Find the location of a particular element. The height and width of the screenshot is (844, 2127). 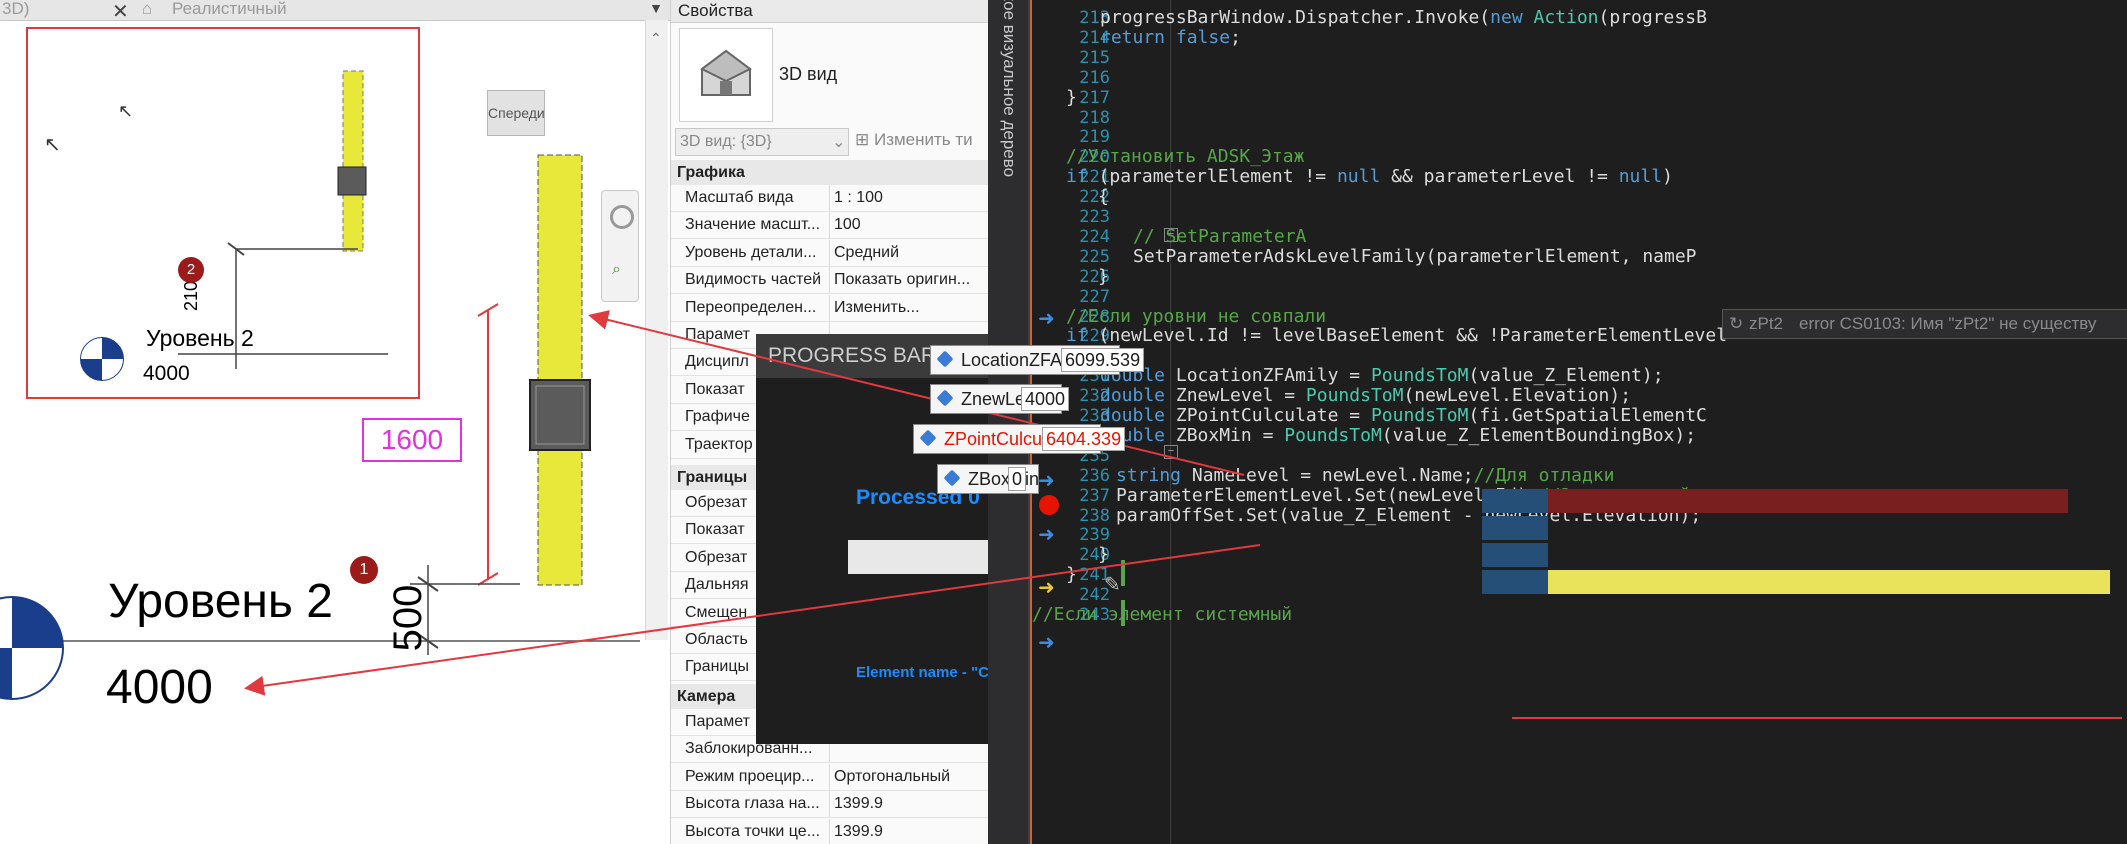

refresh-icon: ↻ is located at coordinates (1736, 324).